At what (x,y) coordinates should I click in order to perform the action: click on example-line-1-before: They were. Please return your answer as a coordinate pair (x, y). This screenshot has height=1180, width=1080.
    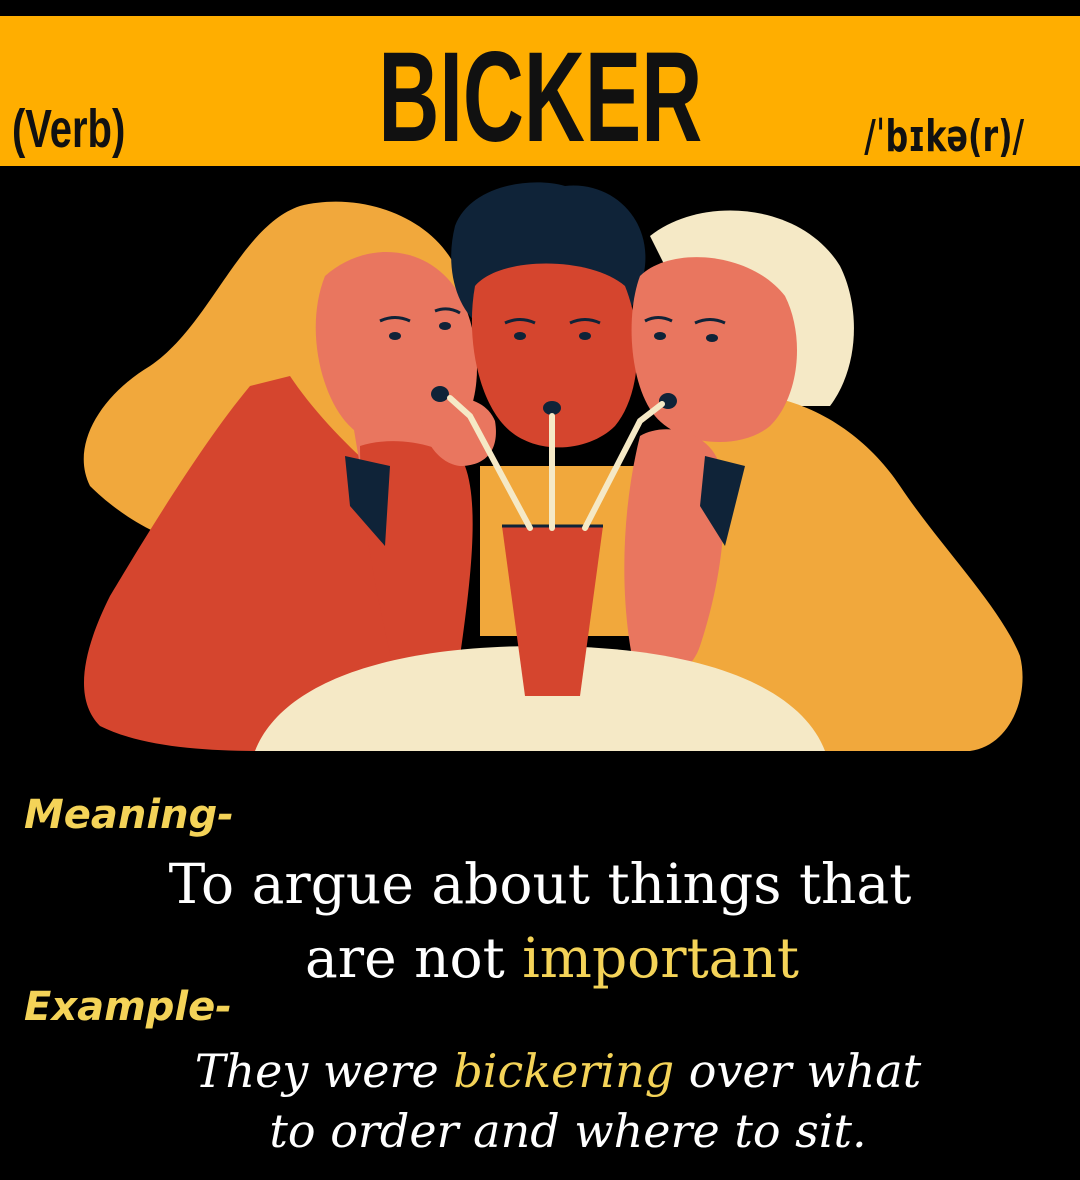
    Looking at the image, I should click on (324, 1071).